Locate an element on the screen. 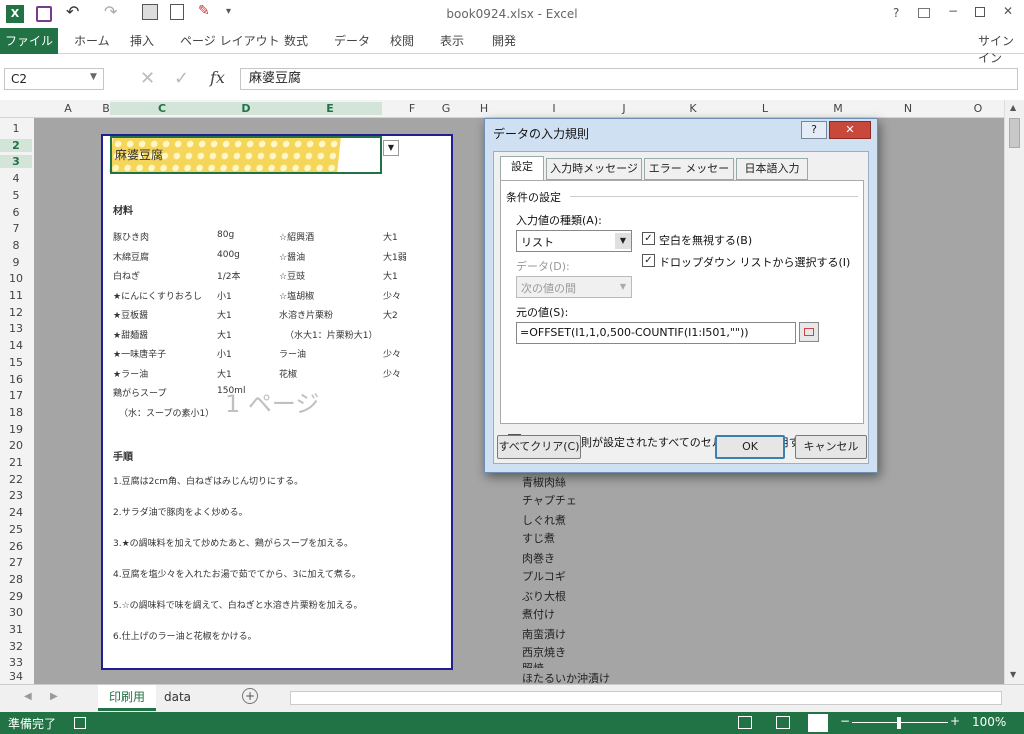 Image resolution: width=1024 pixels, height=734 pixels. normal-view-icon is located at coordinates (745, 722).